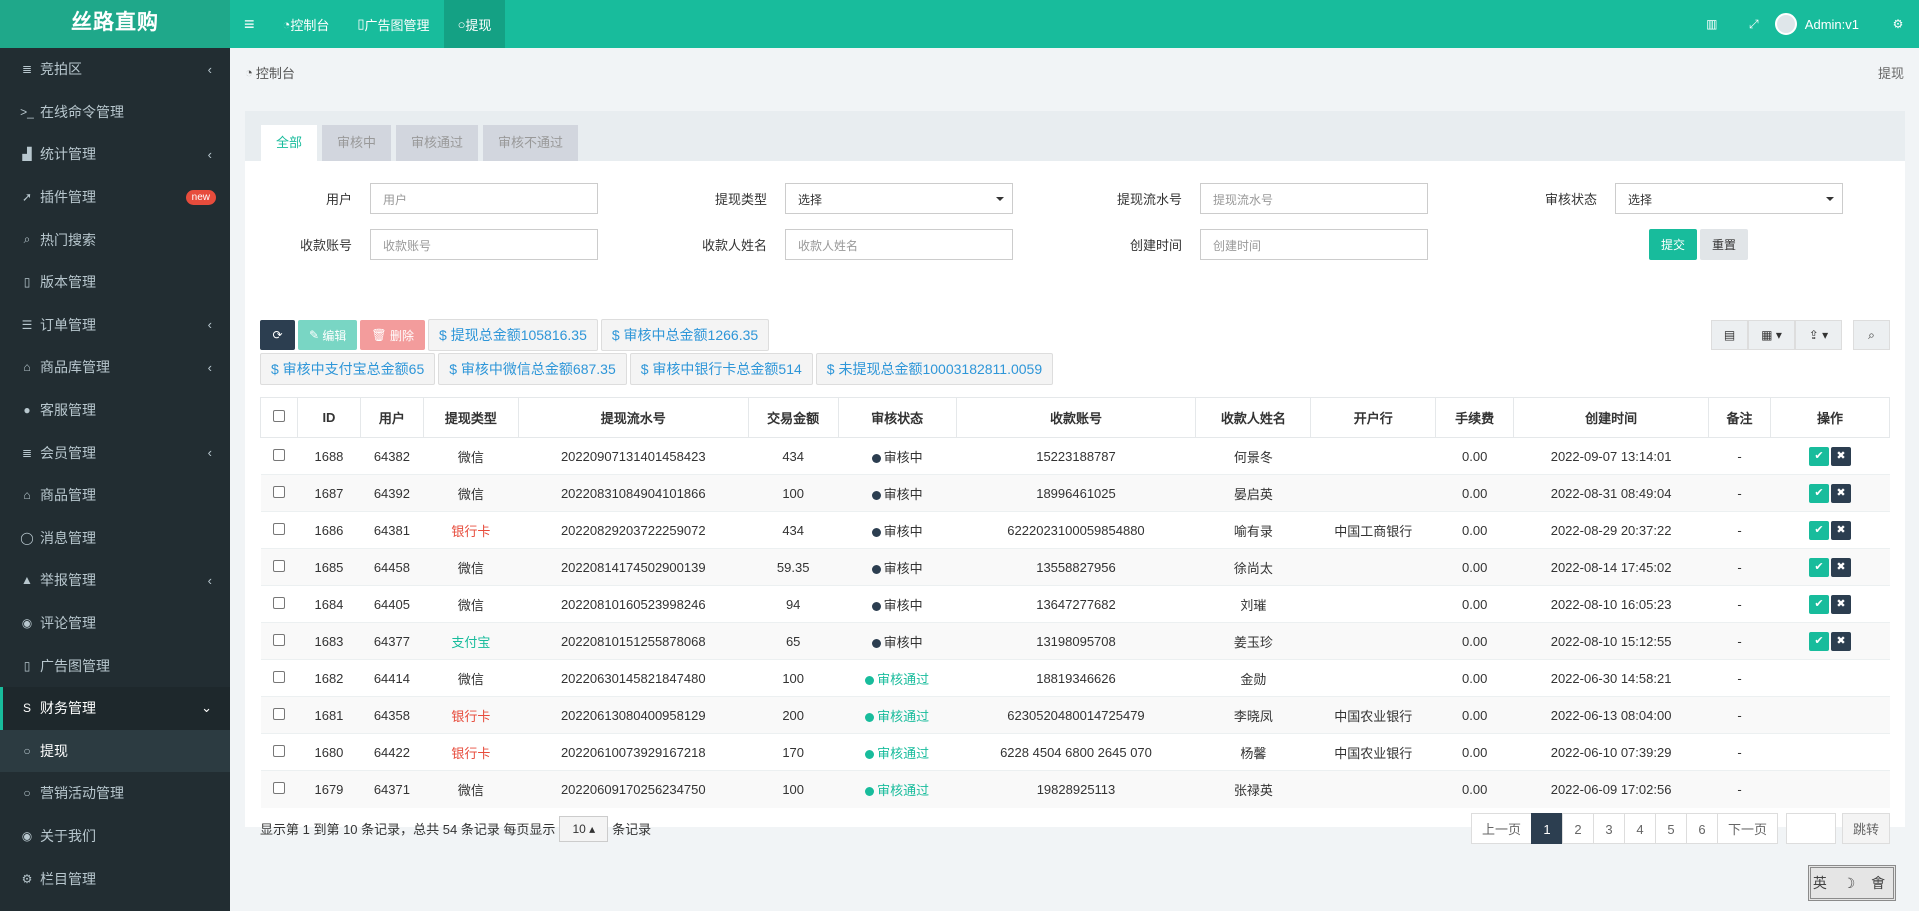  I want to click on next-page-button: 下一页, so click(1747, 828).